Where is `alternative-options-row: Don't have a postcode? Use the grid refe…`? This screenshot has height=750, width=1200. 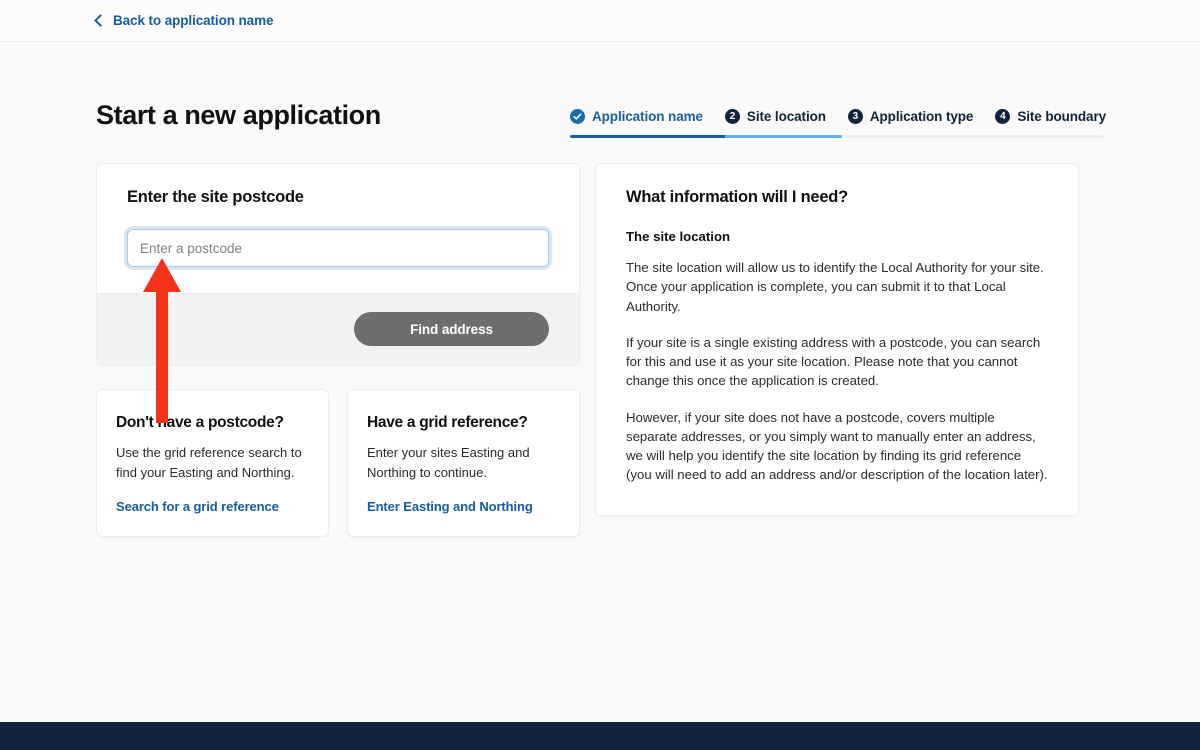
alternative-options-row: Don't have a postcode? Use the grid refe… is located at coordinates (338, 463).